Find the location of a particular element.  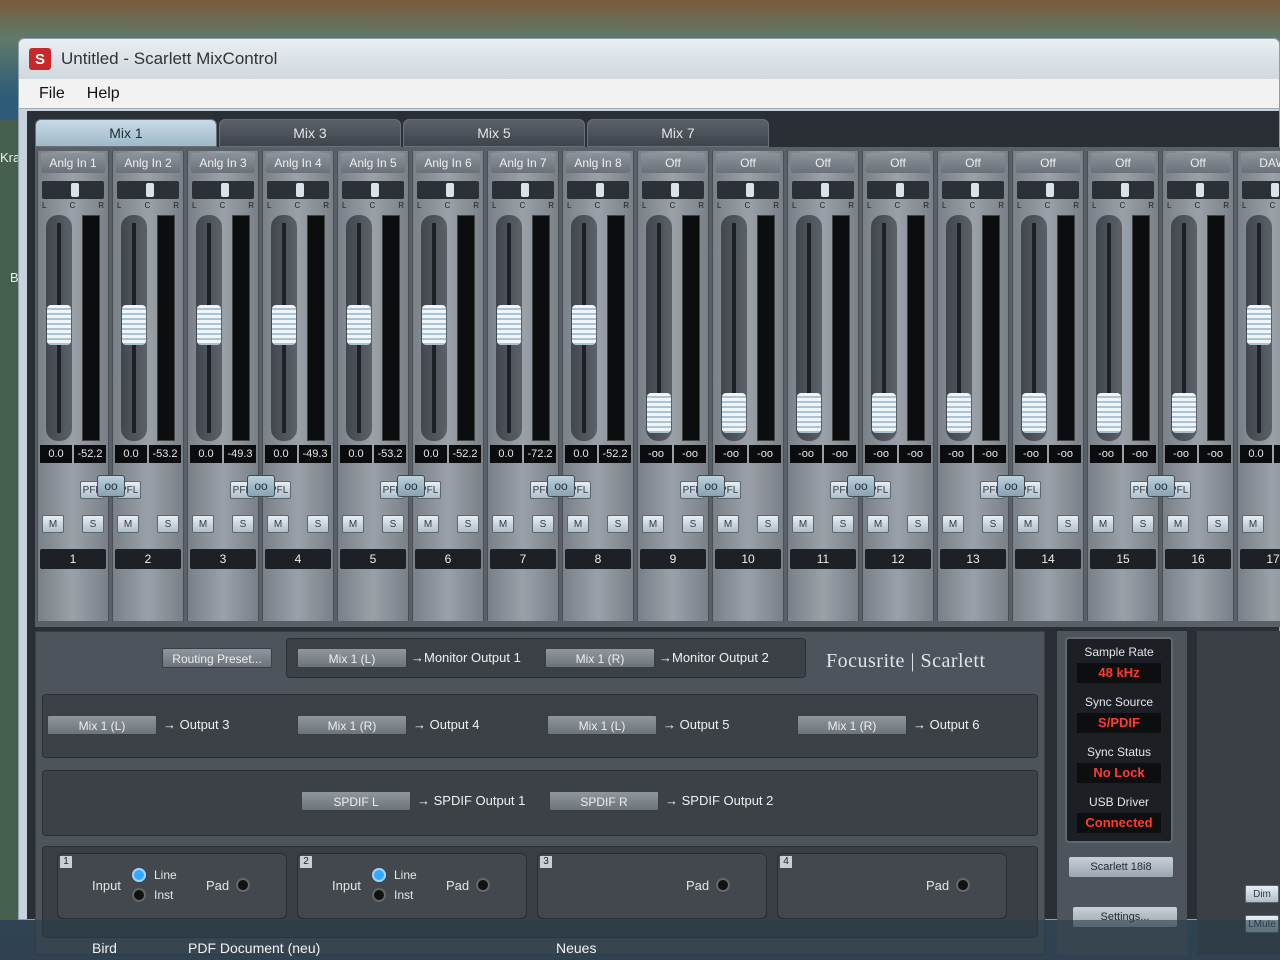

input-source-select: Anlg In 3 is located at coordinates (223, 163).